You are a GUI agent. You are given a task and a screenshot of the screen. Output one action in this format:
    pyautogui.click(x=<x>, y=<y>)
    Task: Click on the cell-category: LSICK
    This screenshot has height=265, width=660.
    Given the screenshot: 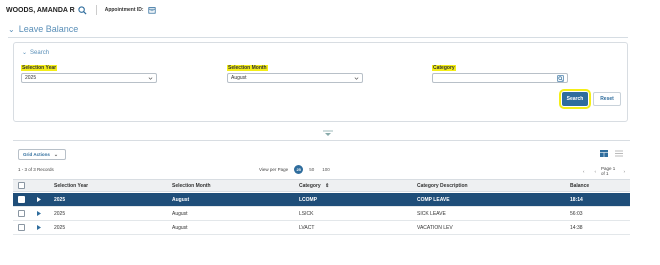 What is the action you would take?
    pyautogui.click(x=306, y=214)
    